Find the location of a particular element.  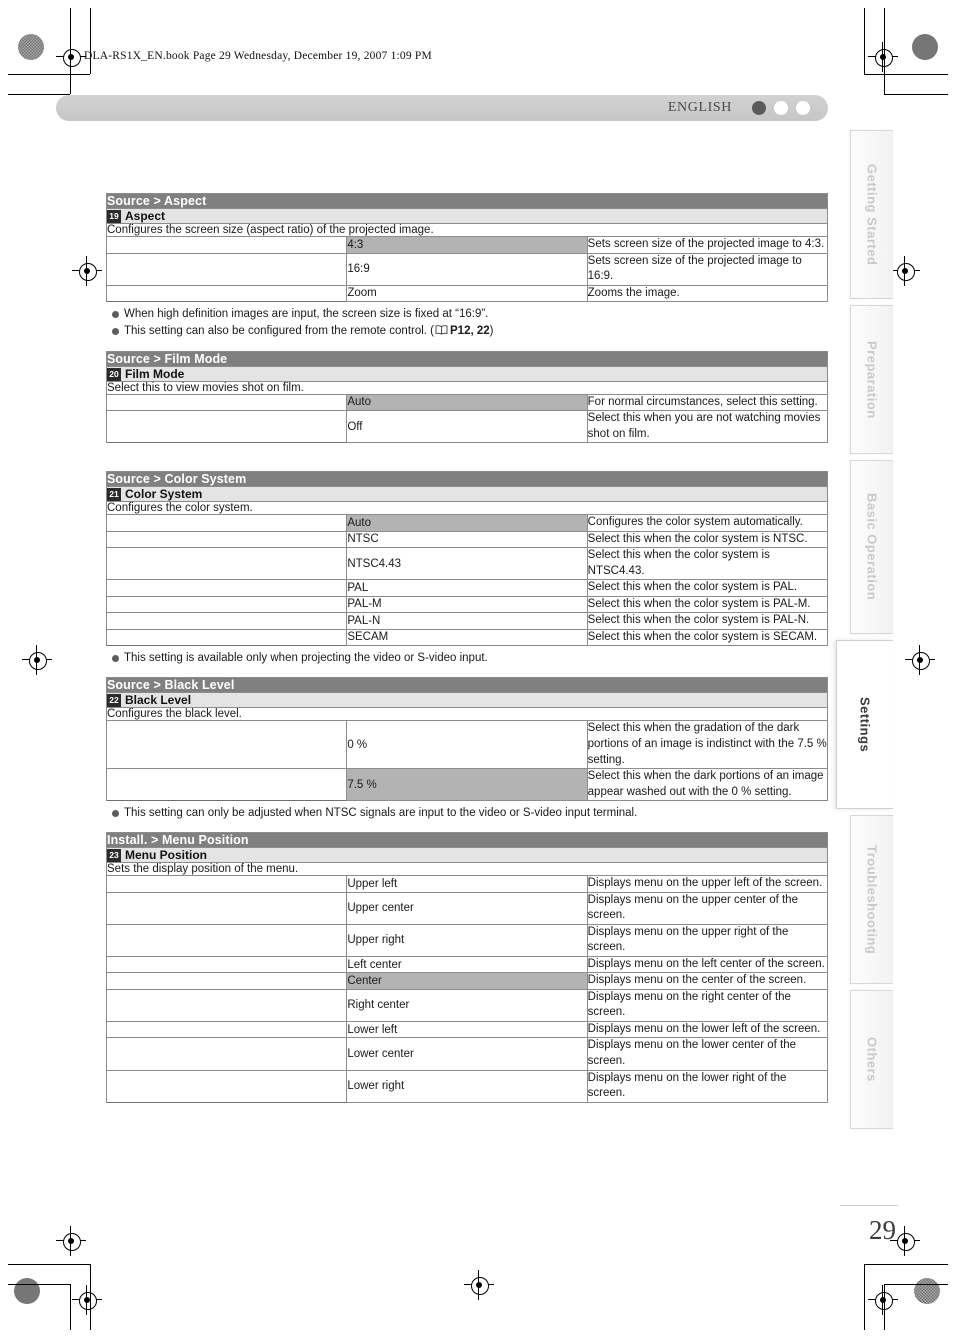

section-description-row: Configures the color system. is located at coordinates (467, 508).